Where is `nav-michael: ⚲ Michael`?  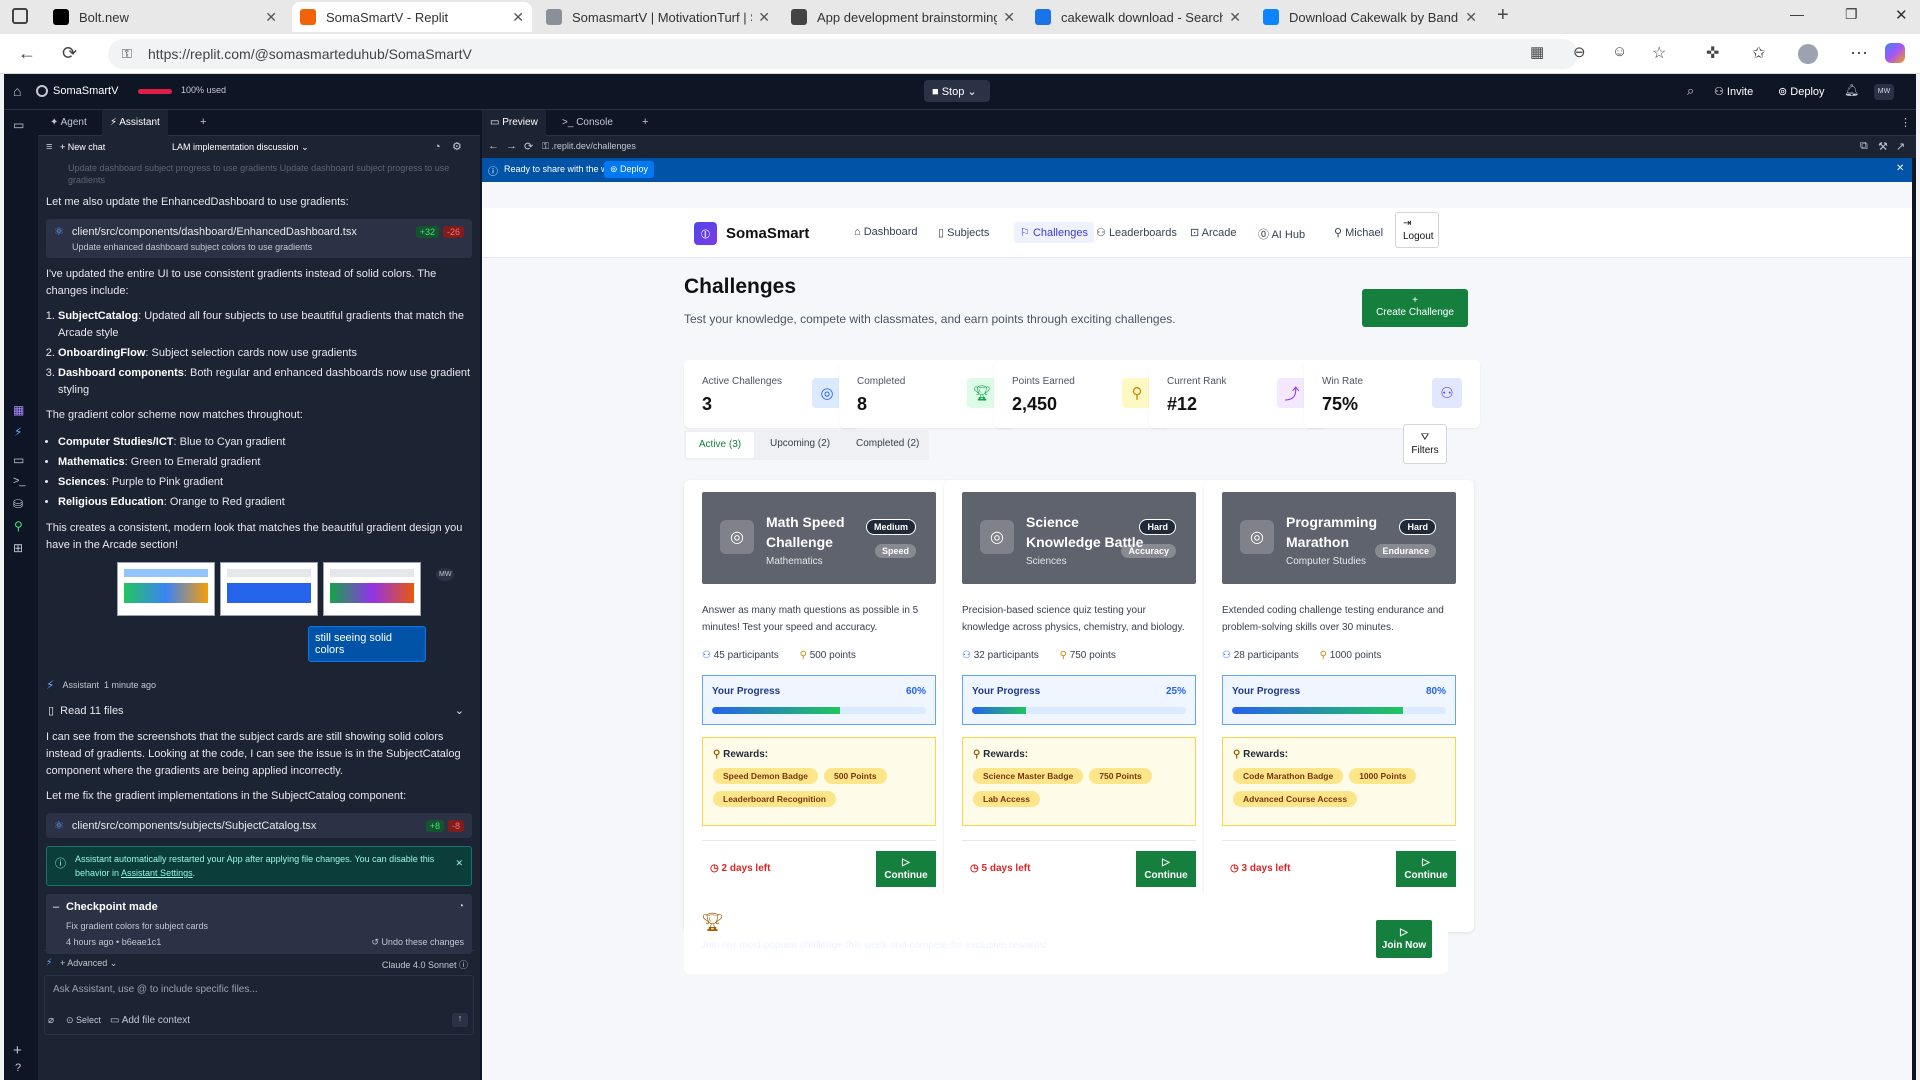
nav-michael: ⚲ Michael is located at coordinates (1358, 232).